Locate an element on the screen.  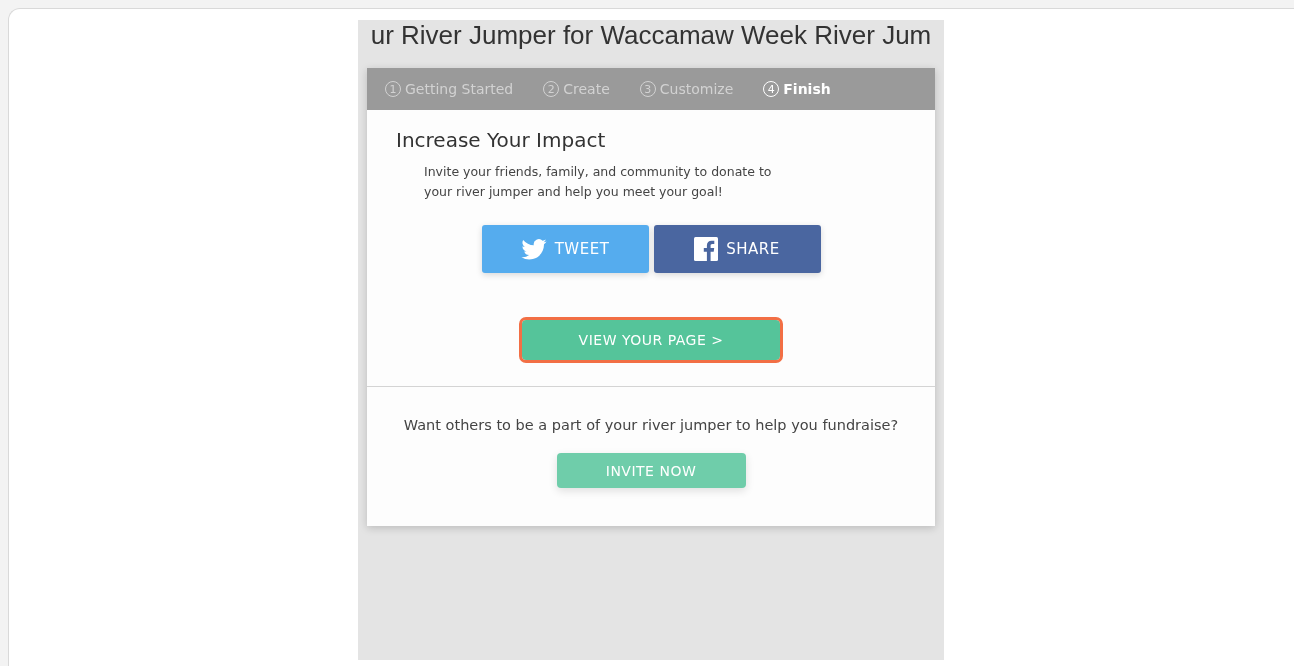
f-logo-icon is located at coordinates (706, 249).